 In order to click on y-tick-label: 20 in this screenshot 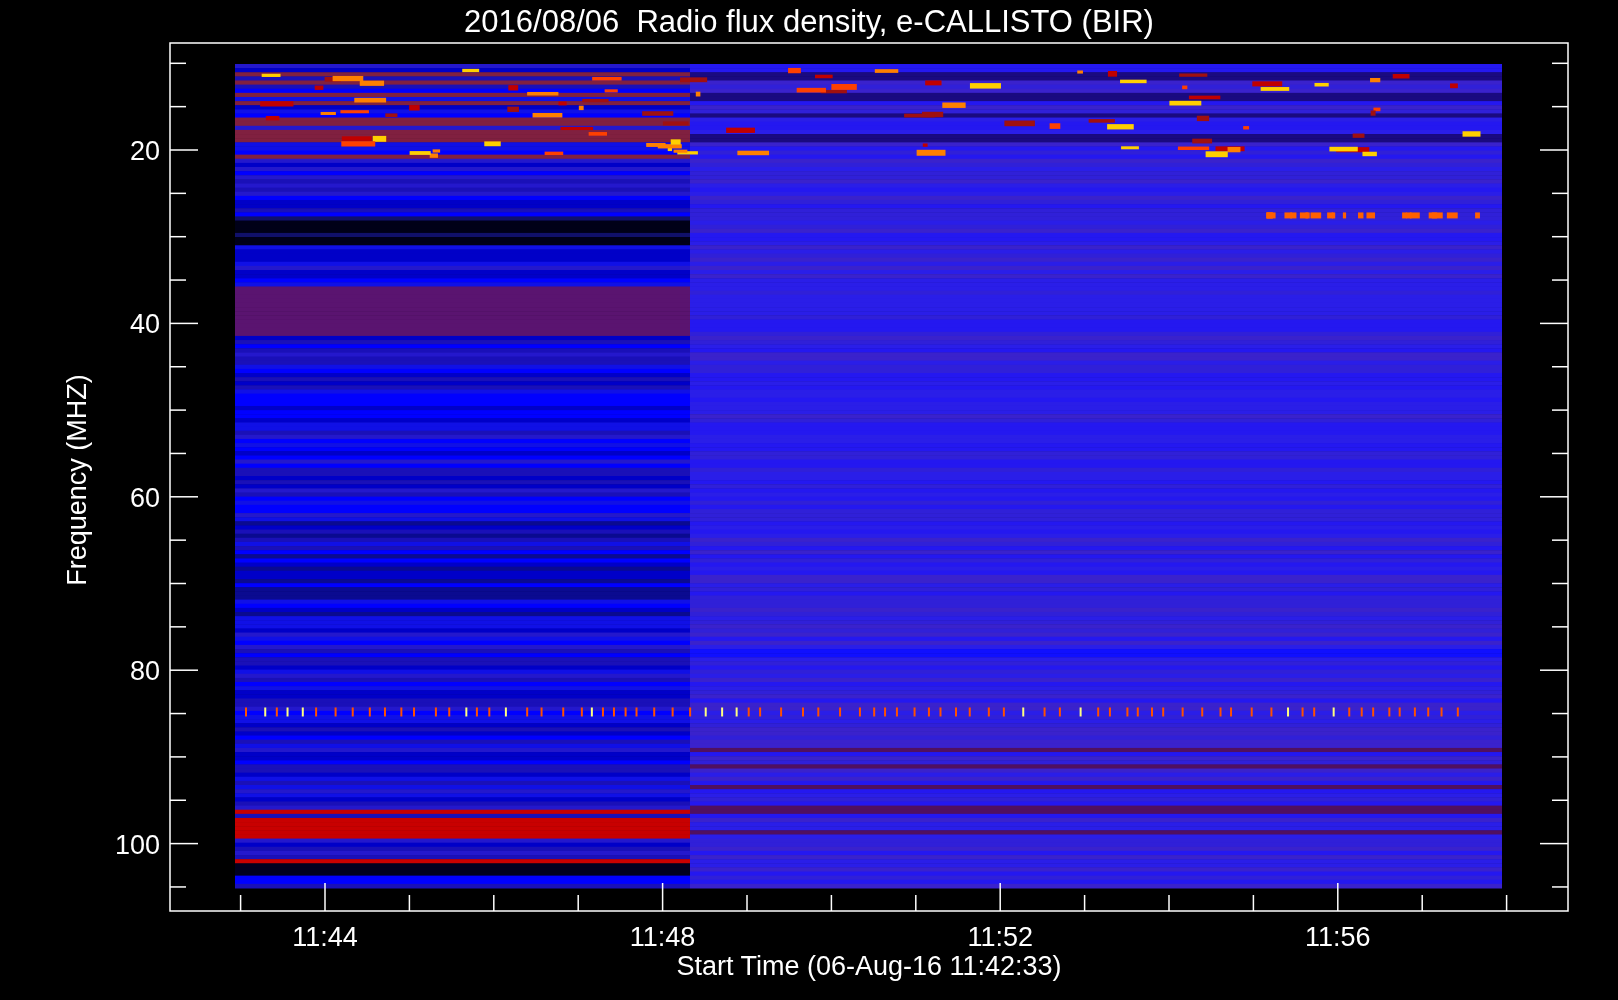, I will do `click(144, 151)`.